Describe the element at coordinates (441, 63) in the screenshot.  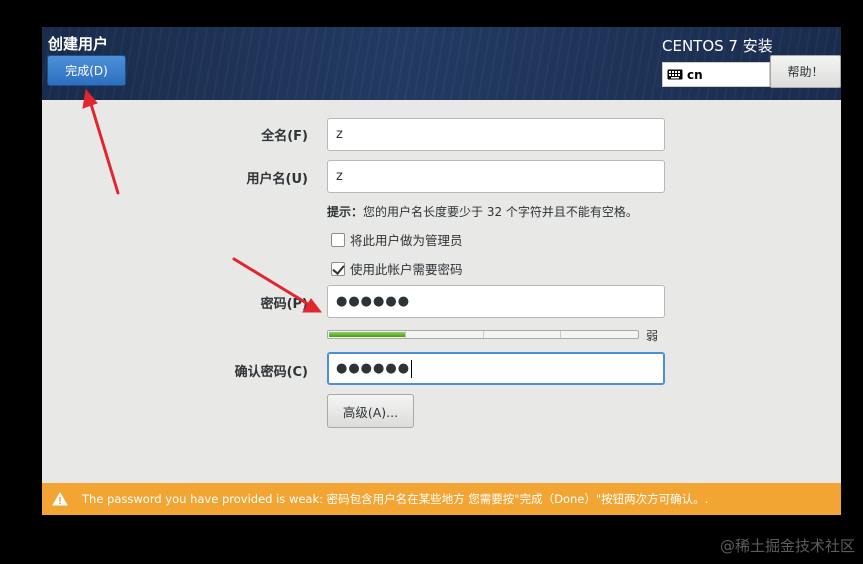
I see `header-bar: 创建用户 完成(D) CENTOS 7 安装 cn 帮助！` at that location.